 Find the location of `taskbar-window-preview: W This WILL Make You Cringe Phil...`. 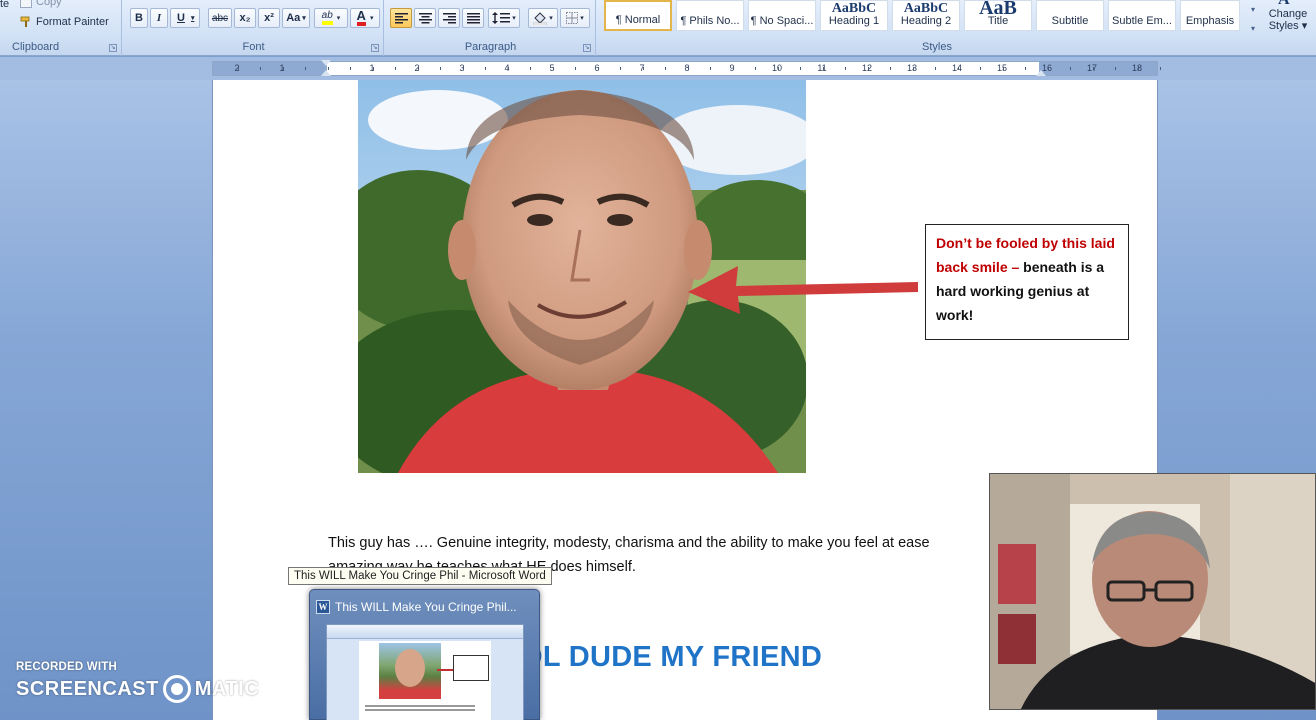

taskbar-window-preview: W This WILL Make You Cringe Phil... is located at coordinates (424, 654).